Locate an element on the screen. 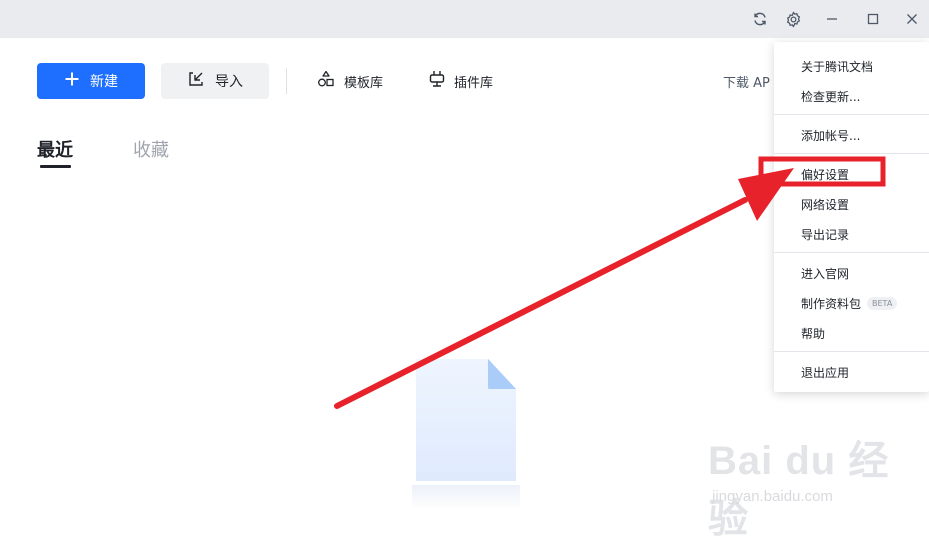 The width and height of the screenshot is (929, 544). import-icon is located at coordinates (196, 81).